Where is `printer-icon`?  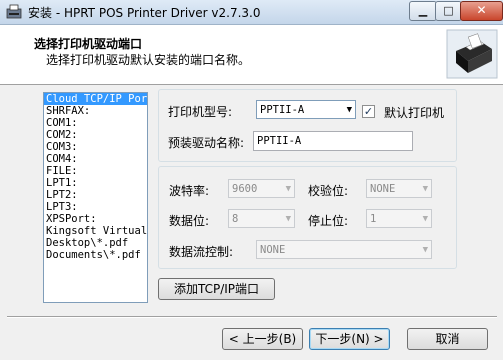
printer-icon is located at coordinates (472, 54).